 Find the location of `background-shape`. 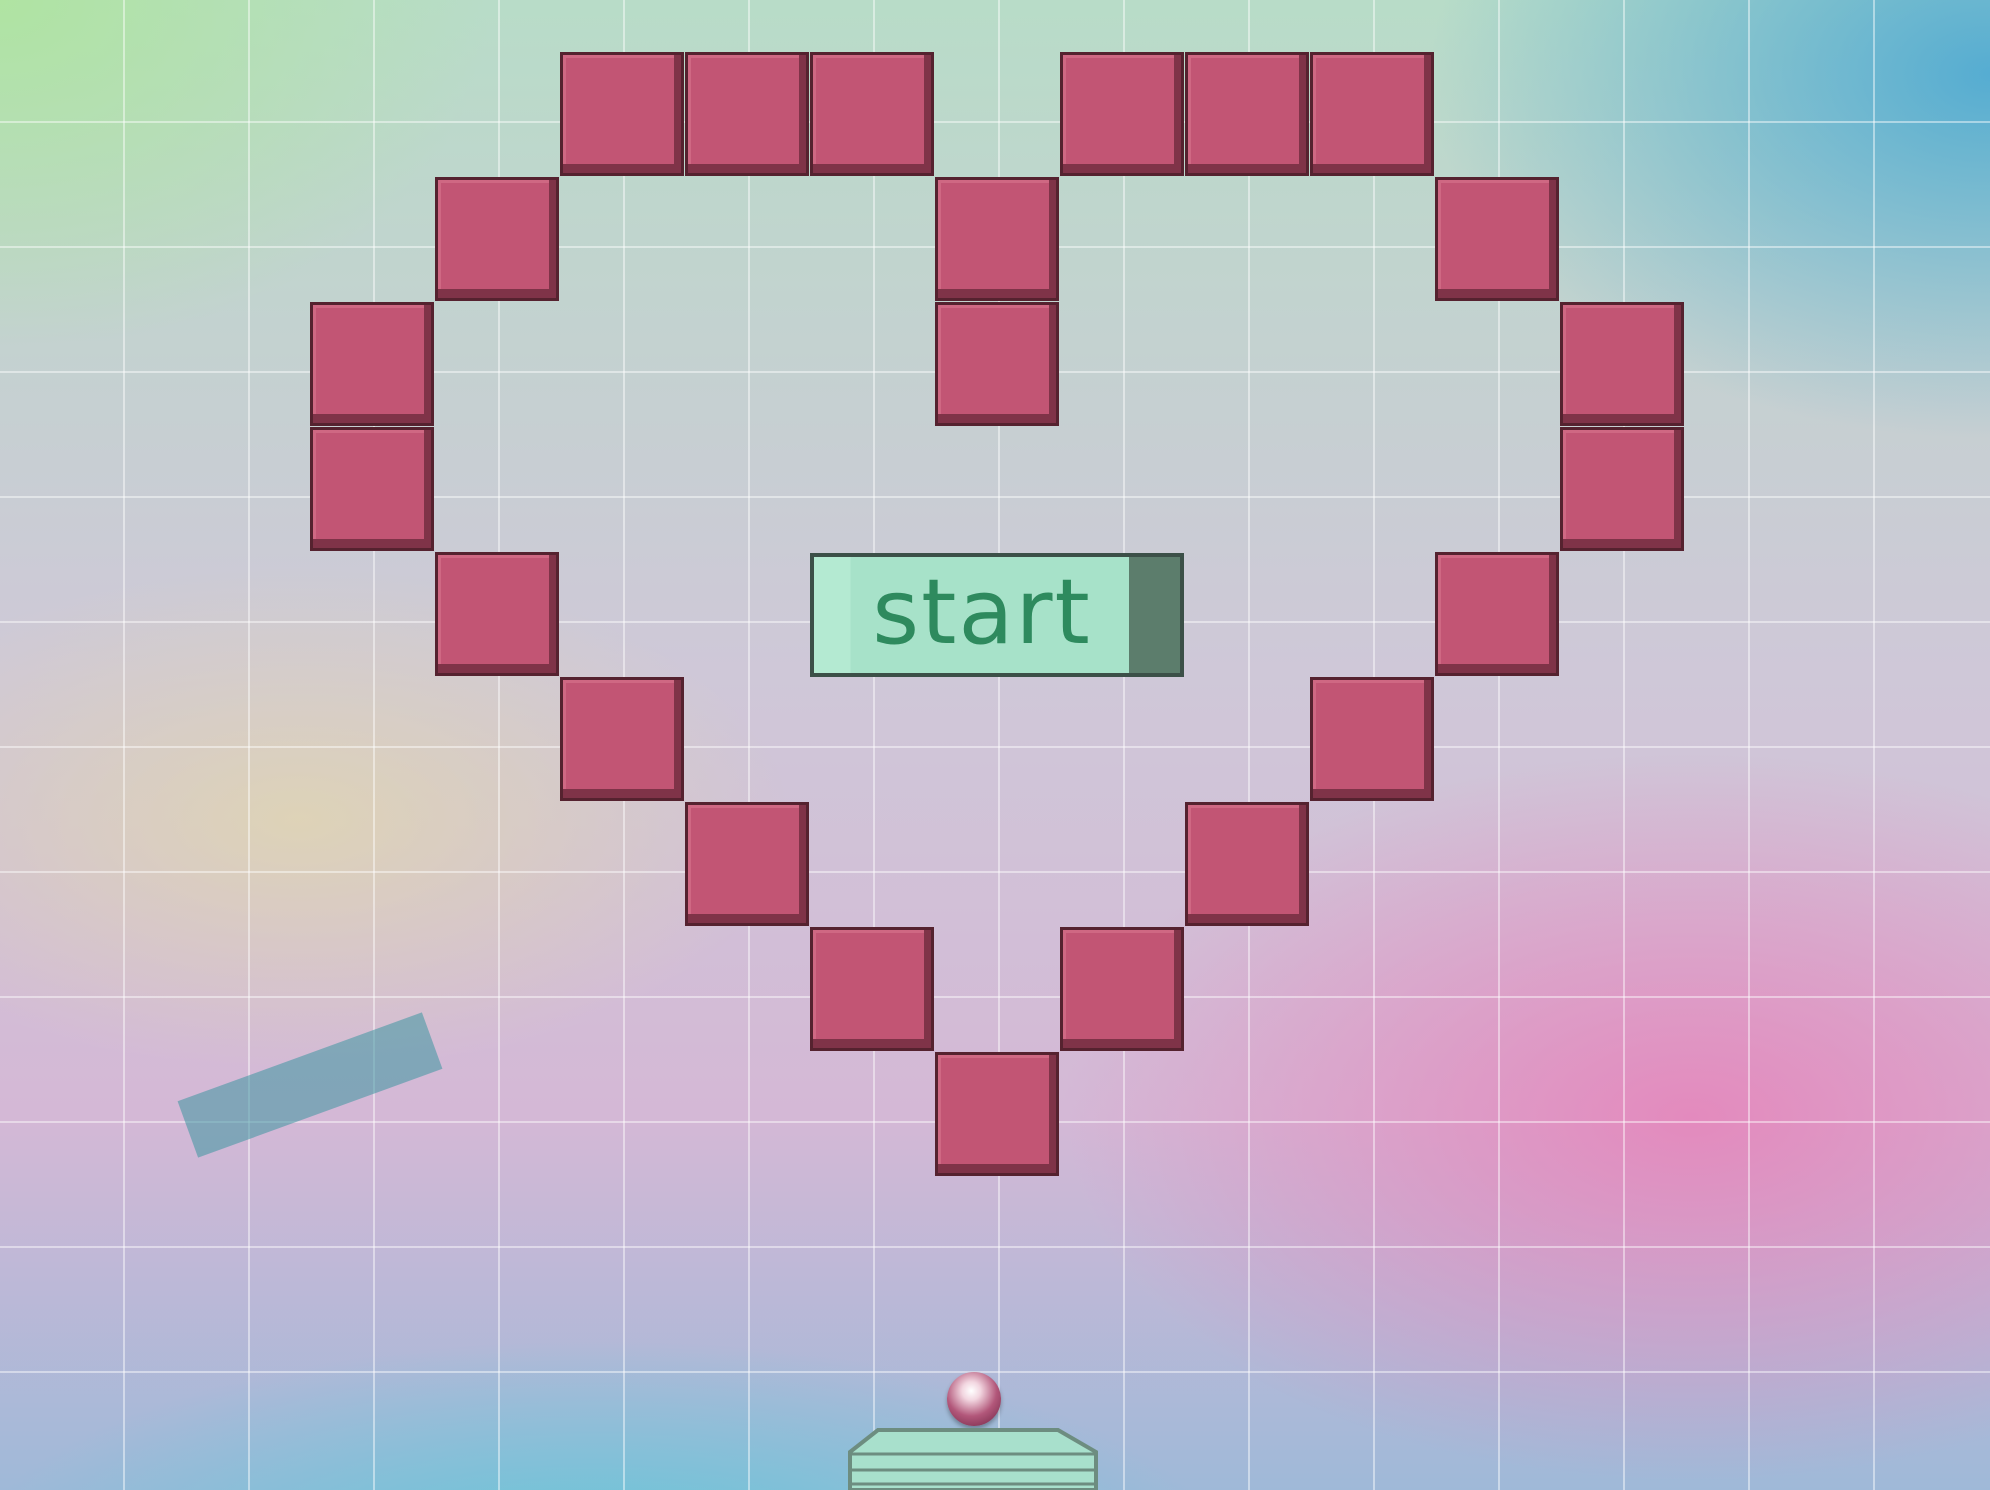

background-shape is located at coordinates (310, 1085).